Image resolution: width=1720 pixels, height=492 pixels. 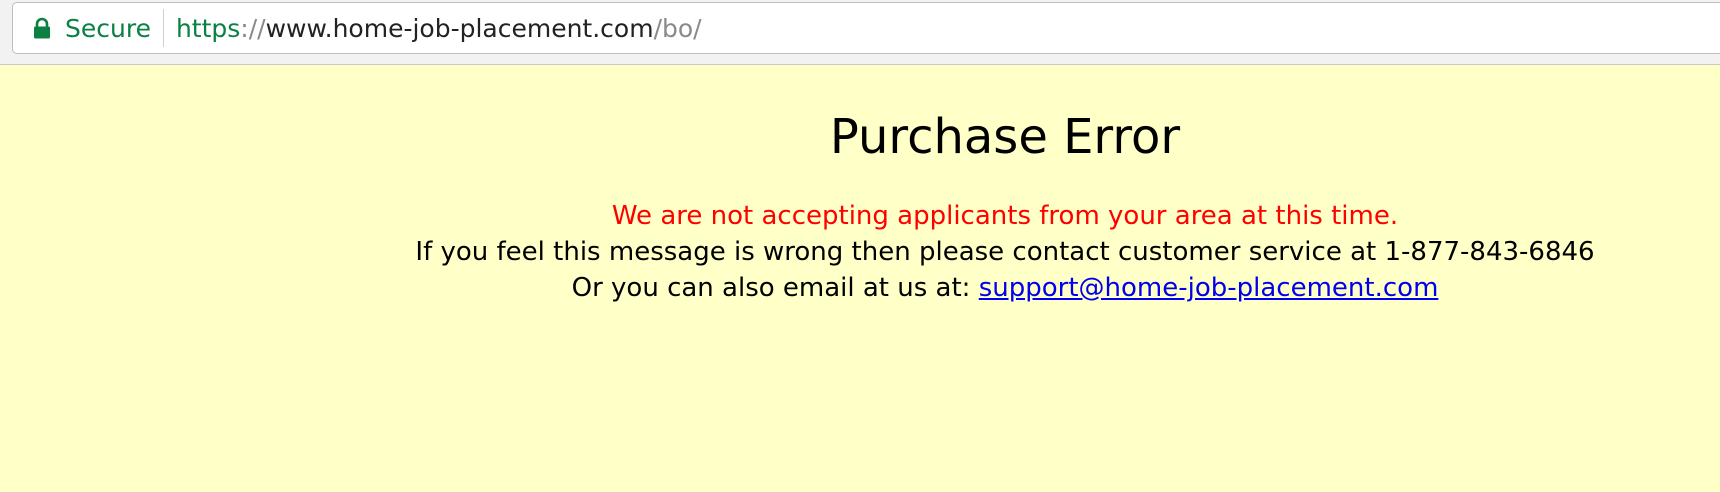 I want to click on lock-icon, so click(x=42, y=28).